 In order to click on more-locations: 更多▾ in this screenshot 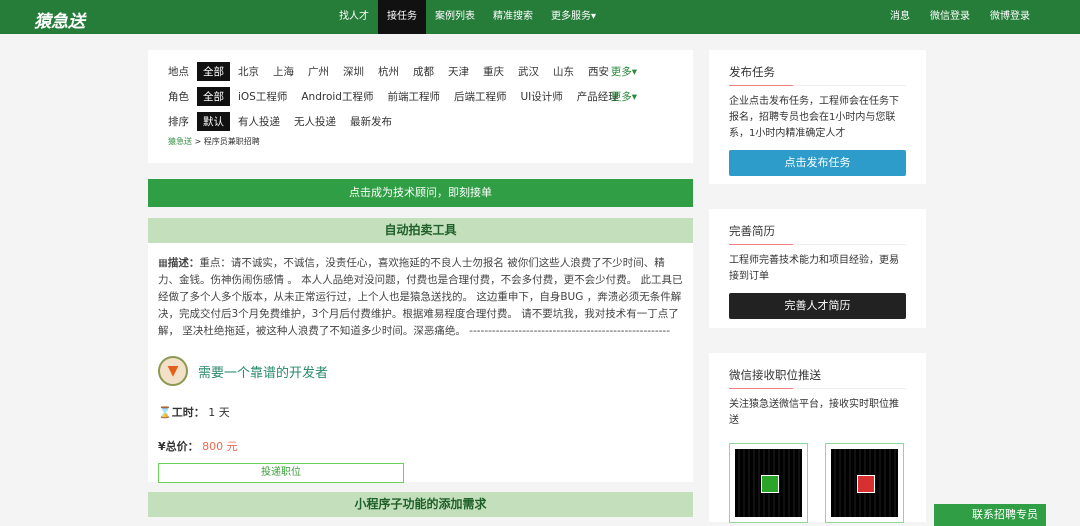, I will do `click(624, 71)`.